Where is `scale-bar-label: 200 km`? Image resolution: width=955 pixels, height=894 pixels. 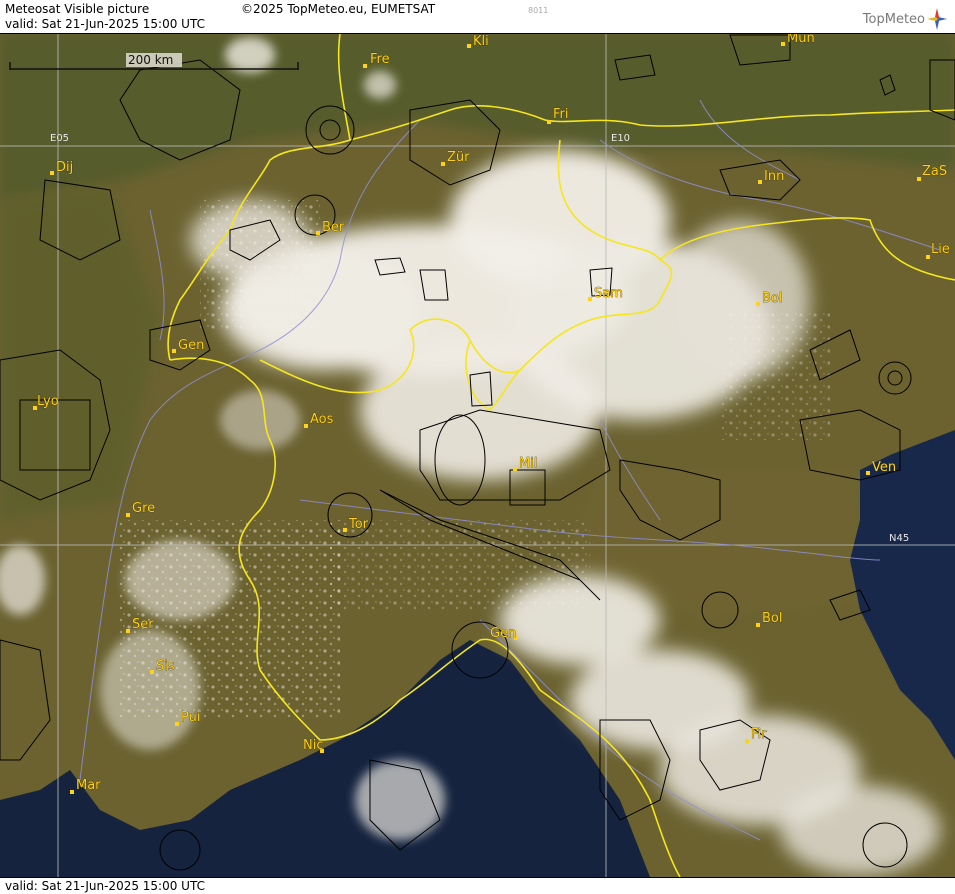 scale-bar-label: 200 km is located at coordinates (150, 60).